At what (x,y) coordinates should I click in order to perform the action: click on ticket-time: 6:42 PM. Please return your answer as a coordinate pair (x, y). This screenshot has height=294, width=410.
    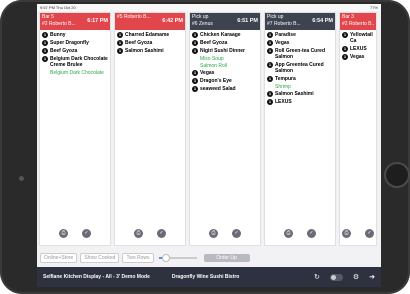
    Looking at the image, I should click on (172, 21).